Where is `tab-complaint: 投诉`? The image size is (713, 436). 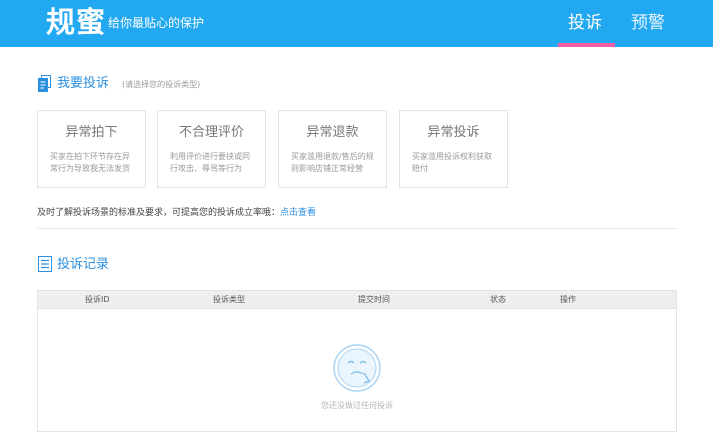
tab-complaint: 投诉 is located at coordinates (585, 23).